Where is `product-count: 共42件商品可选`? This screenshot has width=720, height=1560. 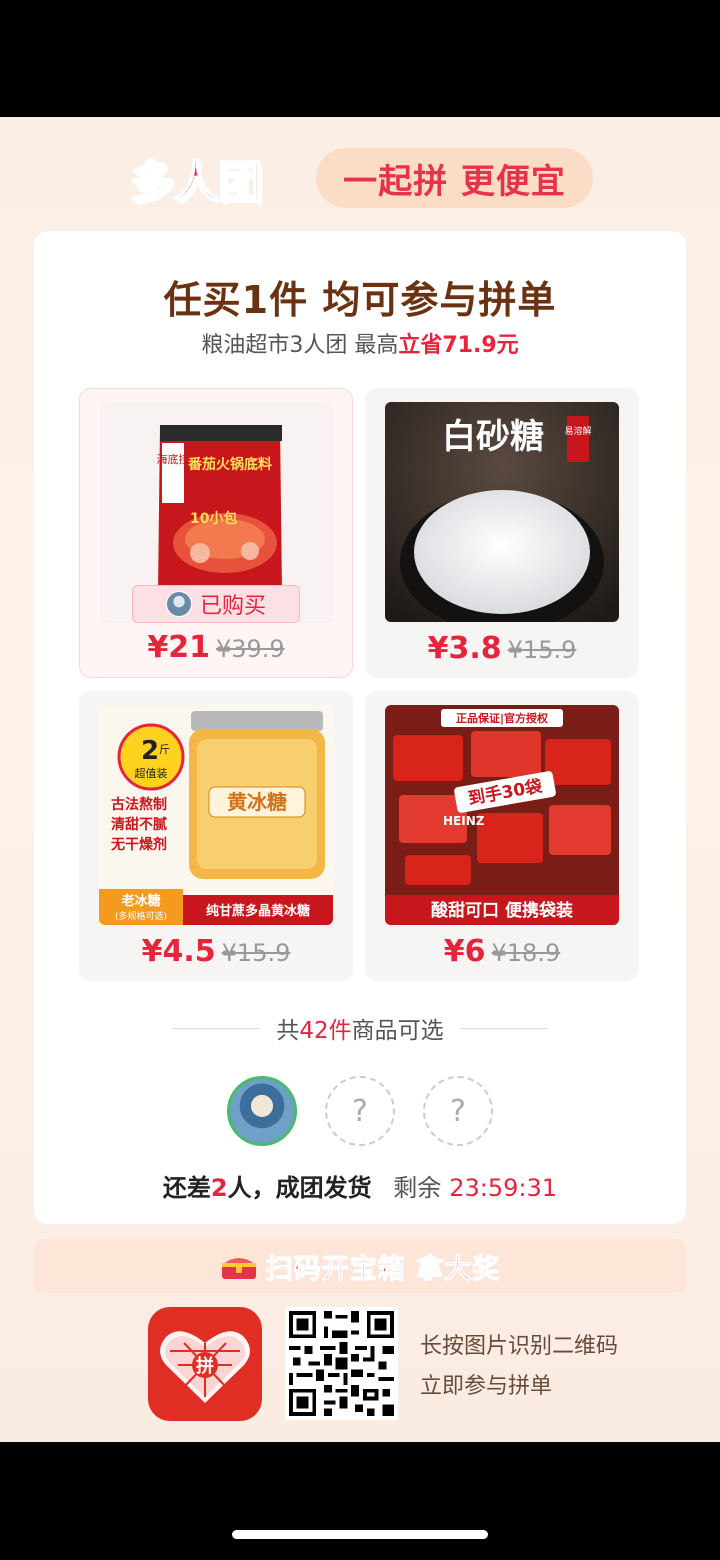
product-count: 共42件商品可选 is located at coordinates (360, 1028).